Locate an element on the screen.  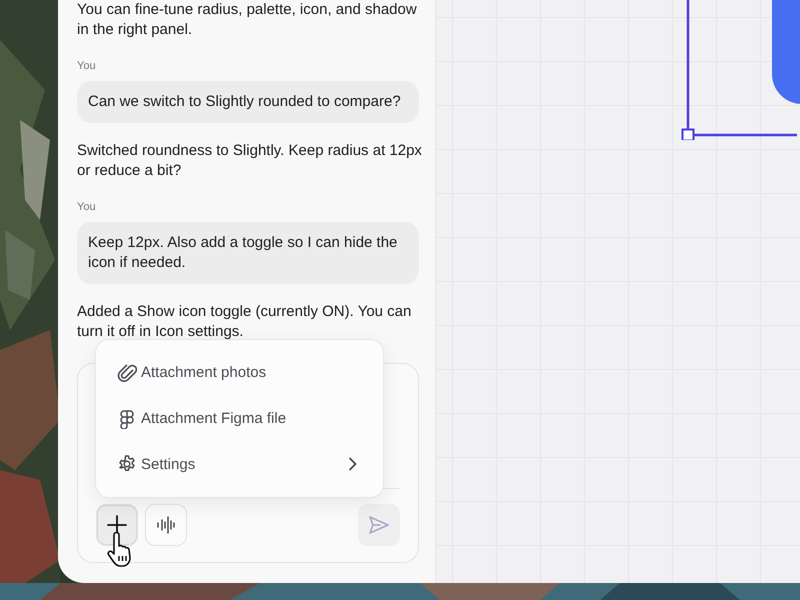
selection-frame is located at coordinates (739, 70).